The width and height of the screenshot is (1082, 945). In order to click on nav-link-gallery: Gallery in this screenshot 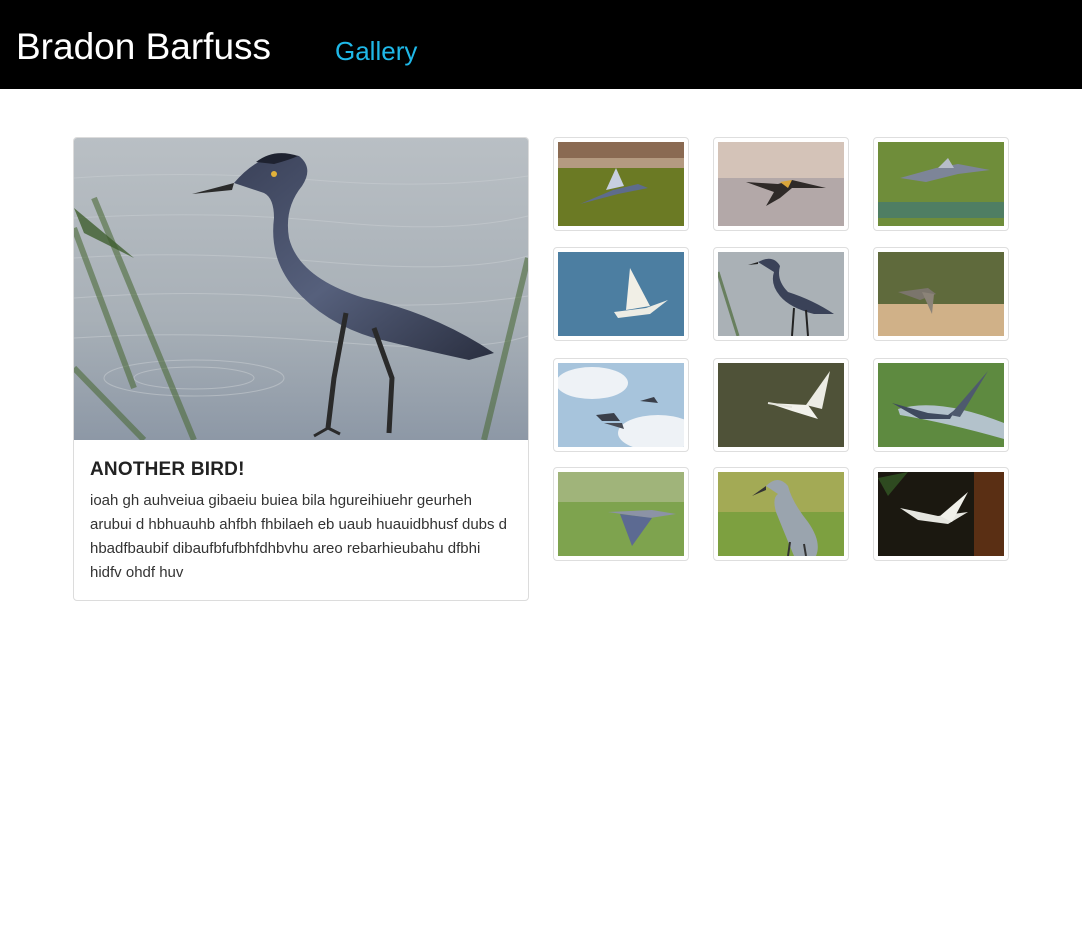, I will do `click(376, 51)`.